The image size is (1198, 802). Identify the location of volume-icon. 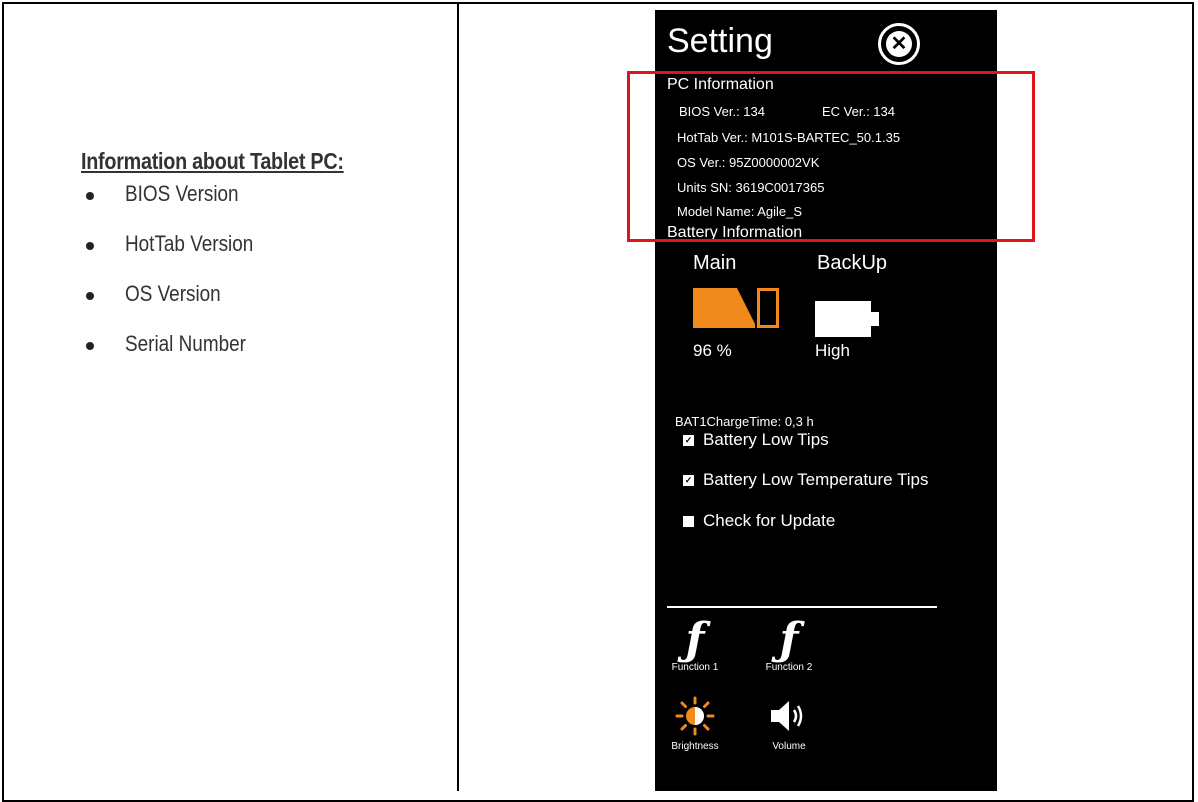
(787, 716).